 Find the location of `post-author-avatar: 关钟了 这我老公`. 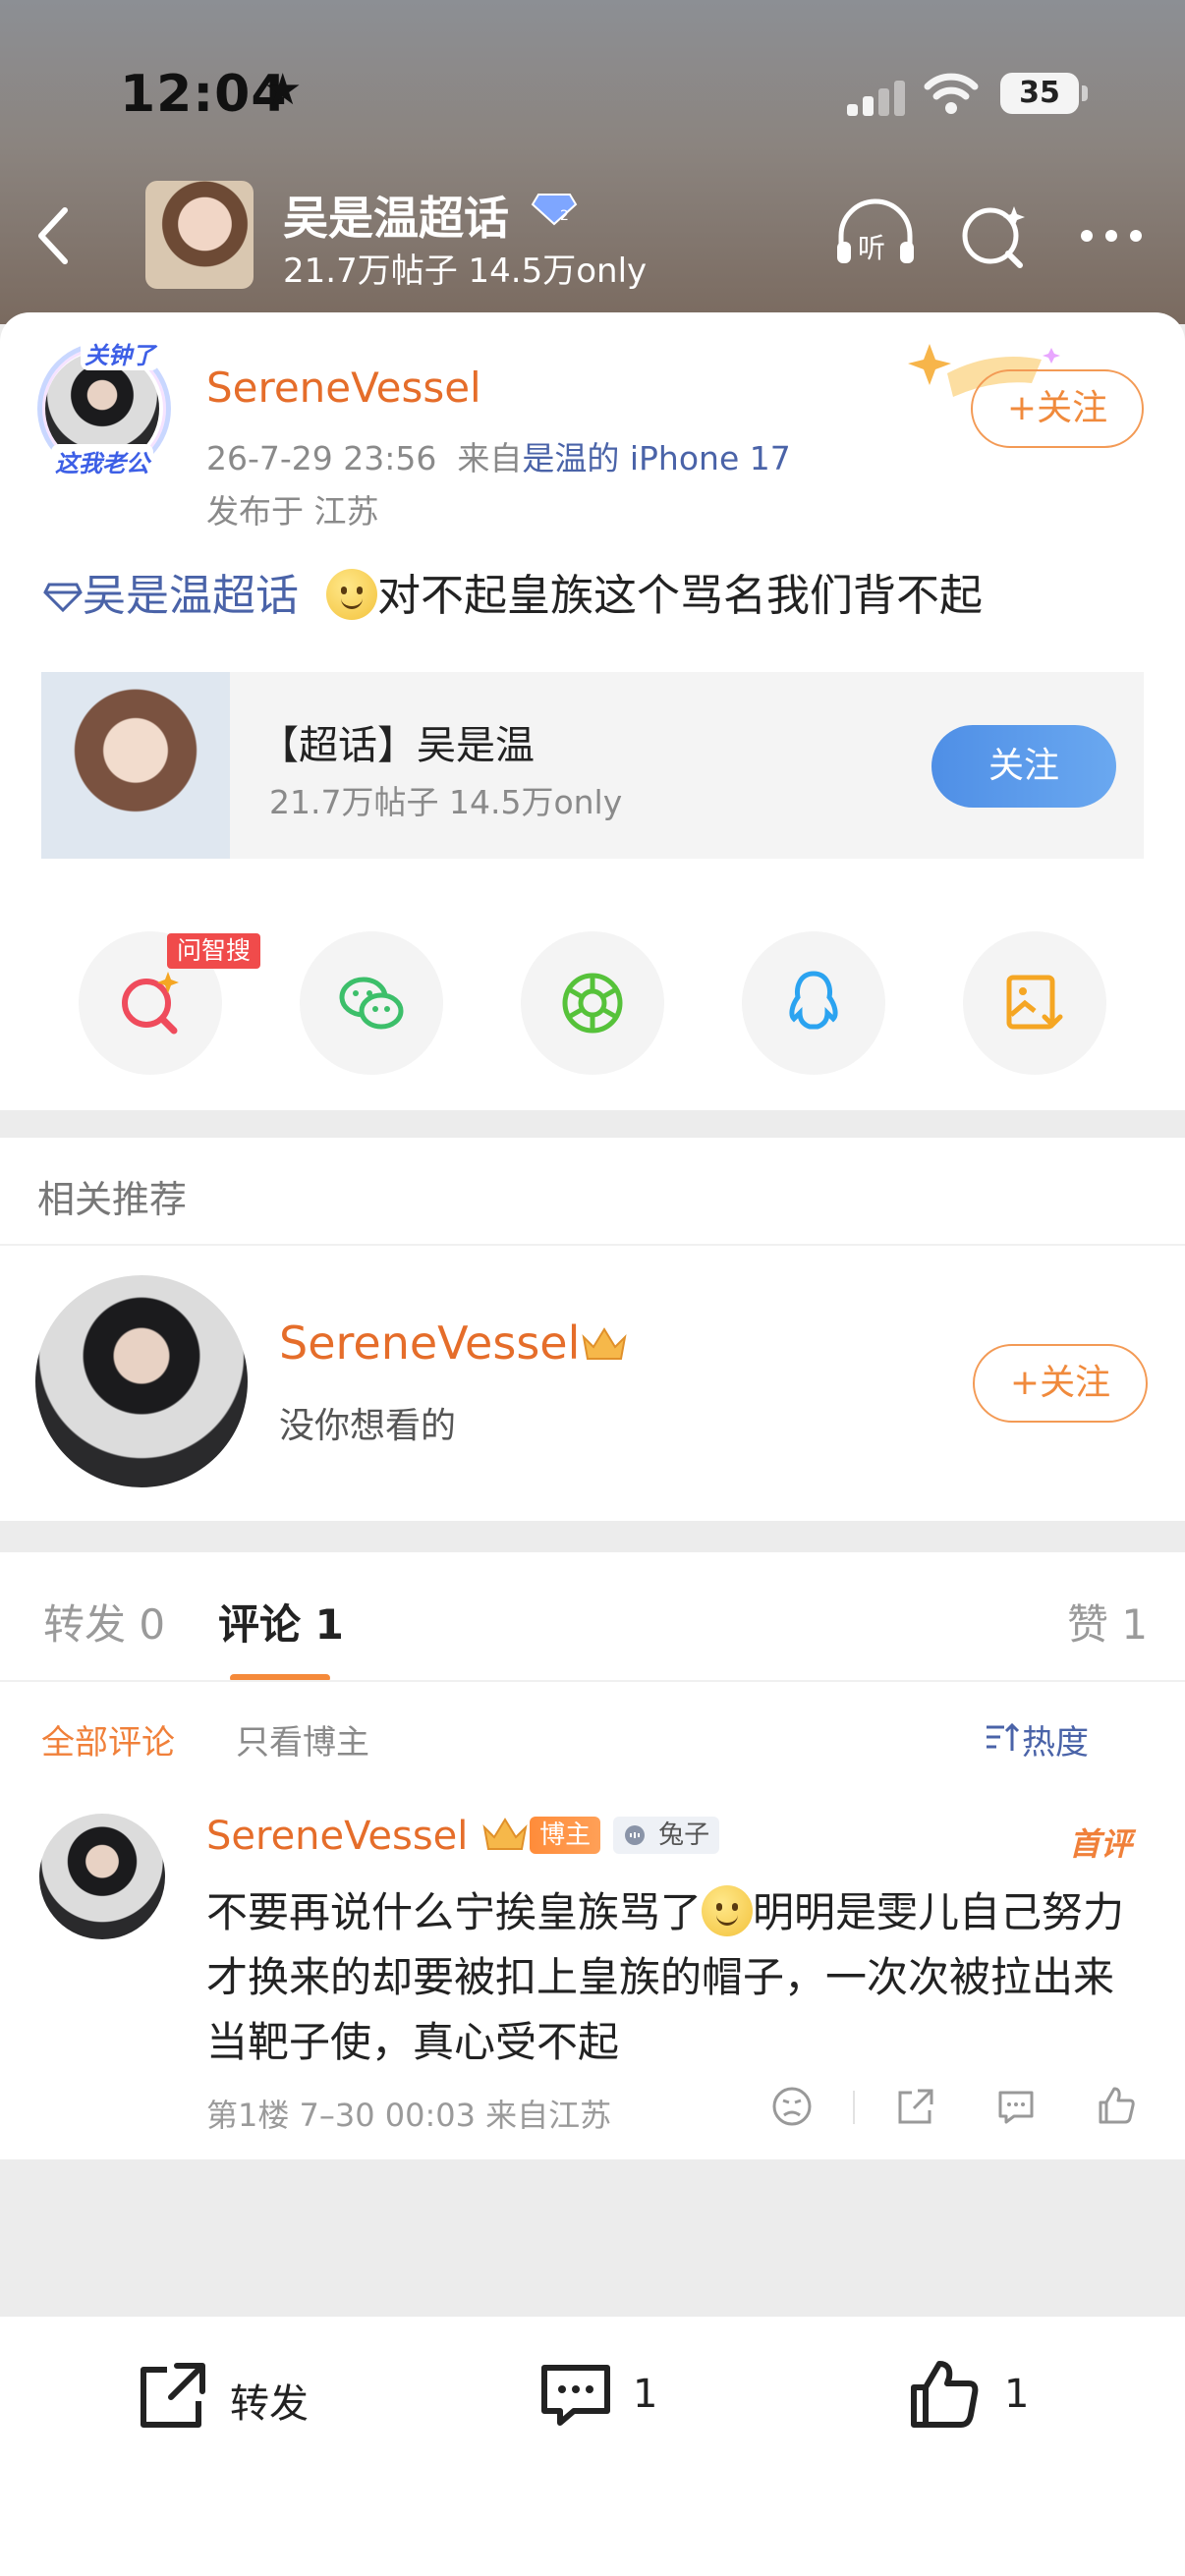

post-author-avatar: 关钟了 这我老公 is located at coordinates (104, 407).